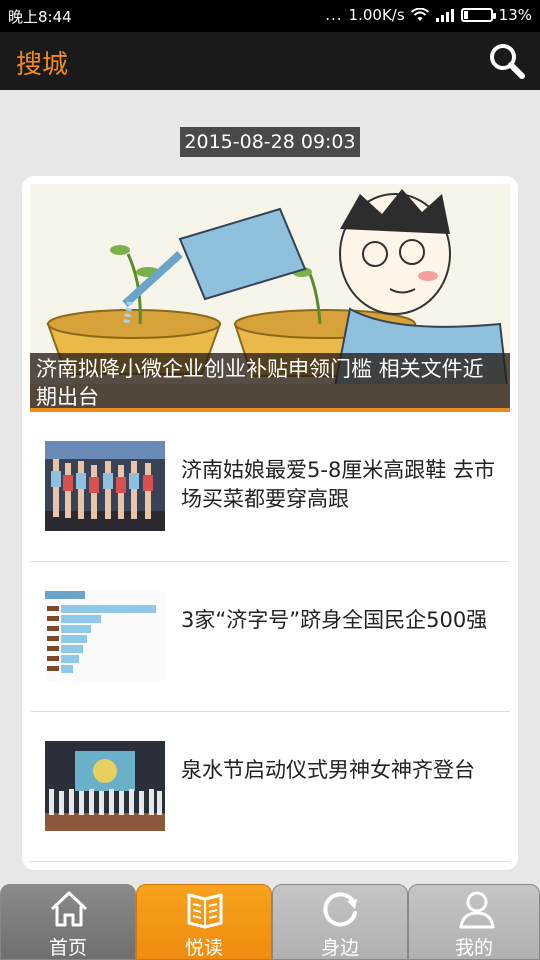 The height and width of the screenshot is (960, 540). Describe the element at coordinates (40, 17) in the screenshot. I see `status-time: 晚上8:44` at that location.